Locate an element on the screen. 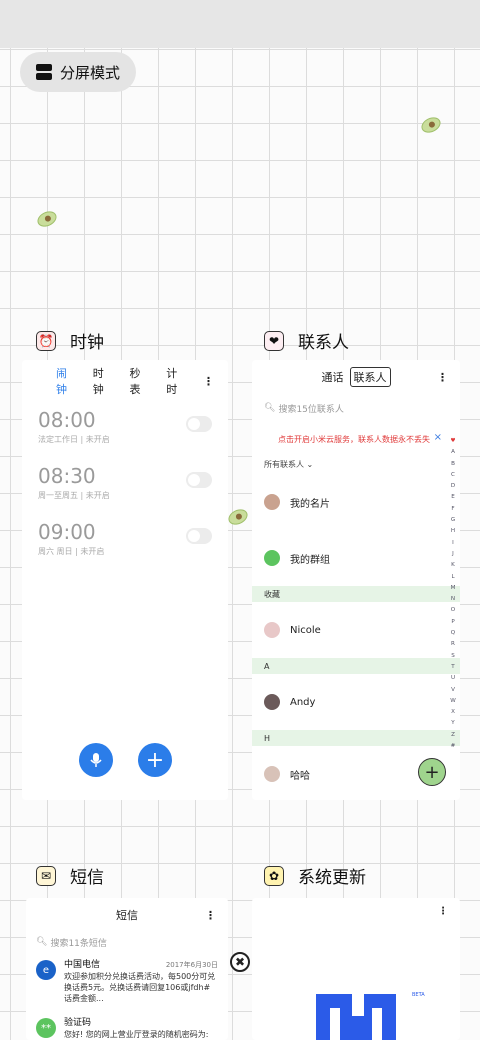 The image size is (480, 1040). tab-timer: 计时 is located at coordinates (175, 381).